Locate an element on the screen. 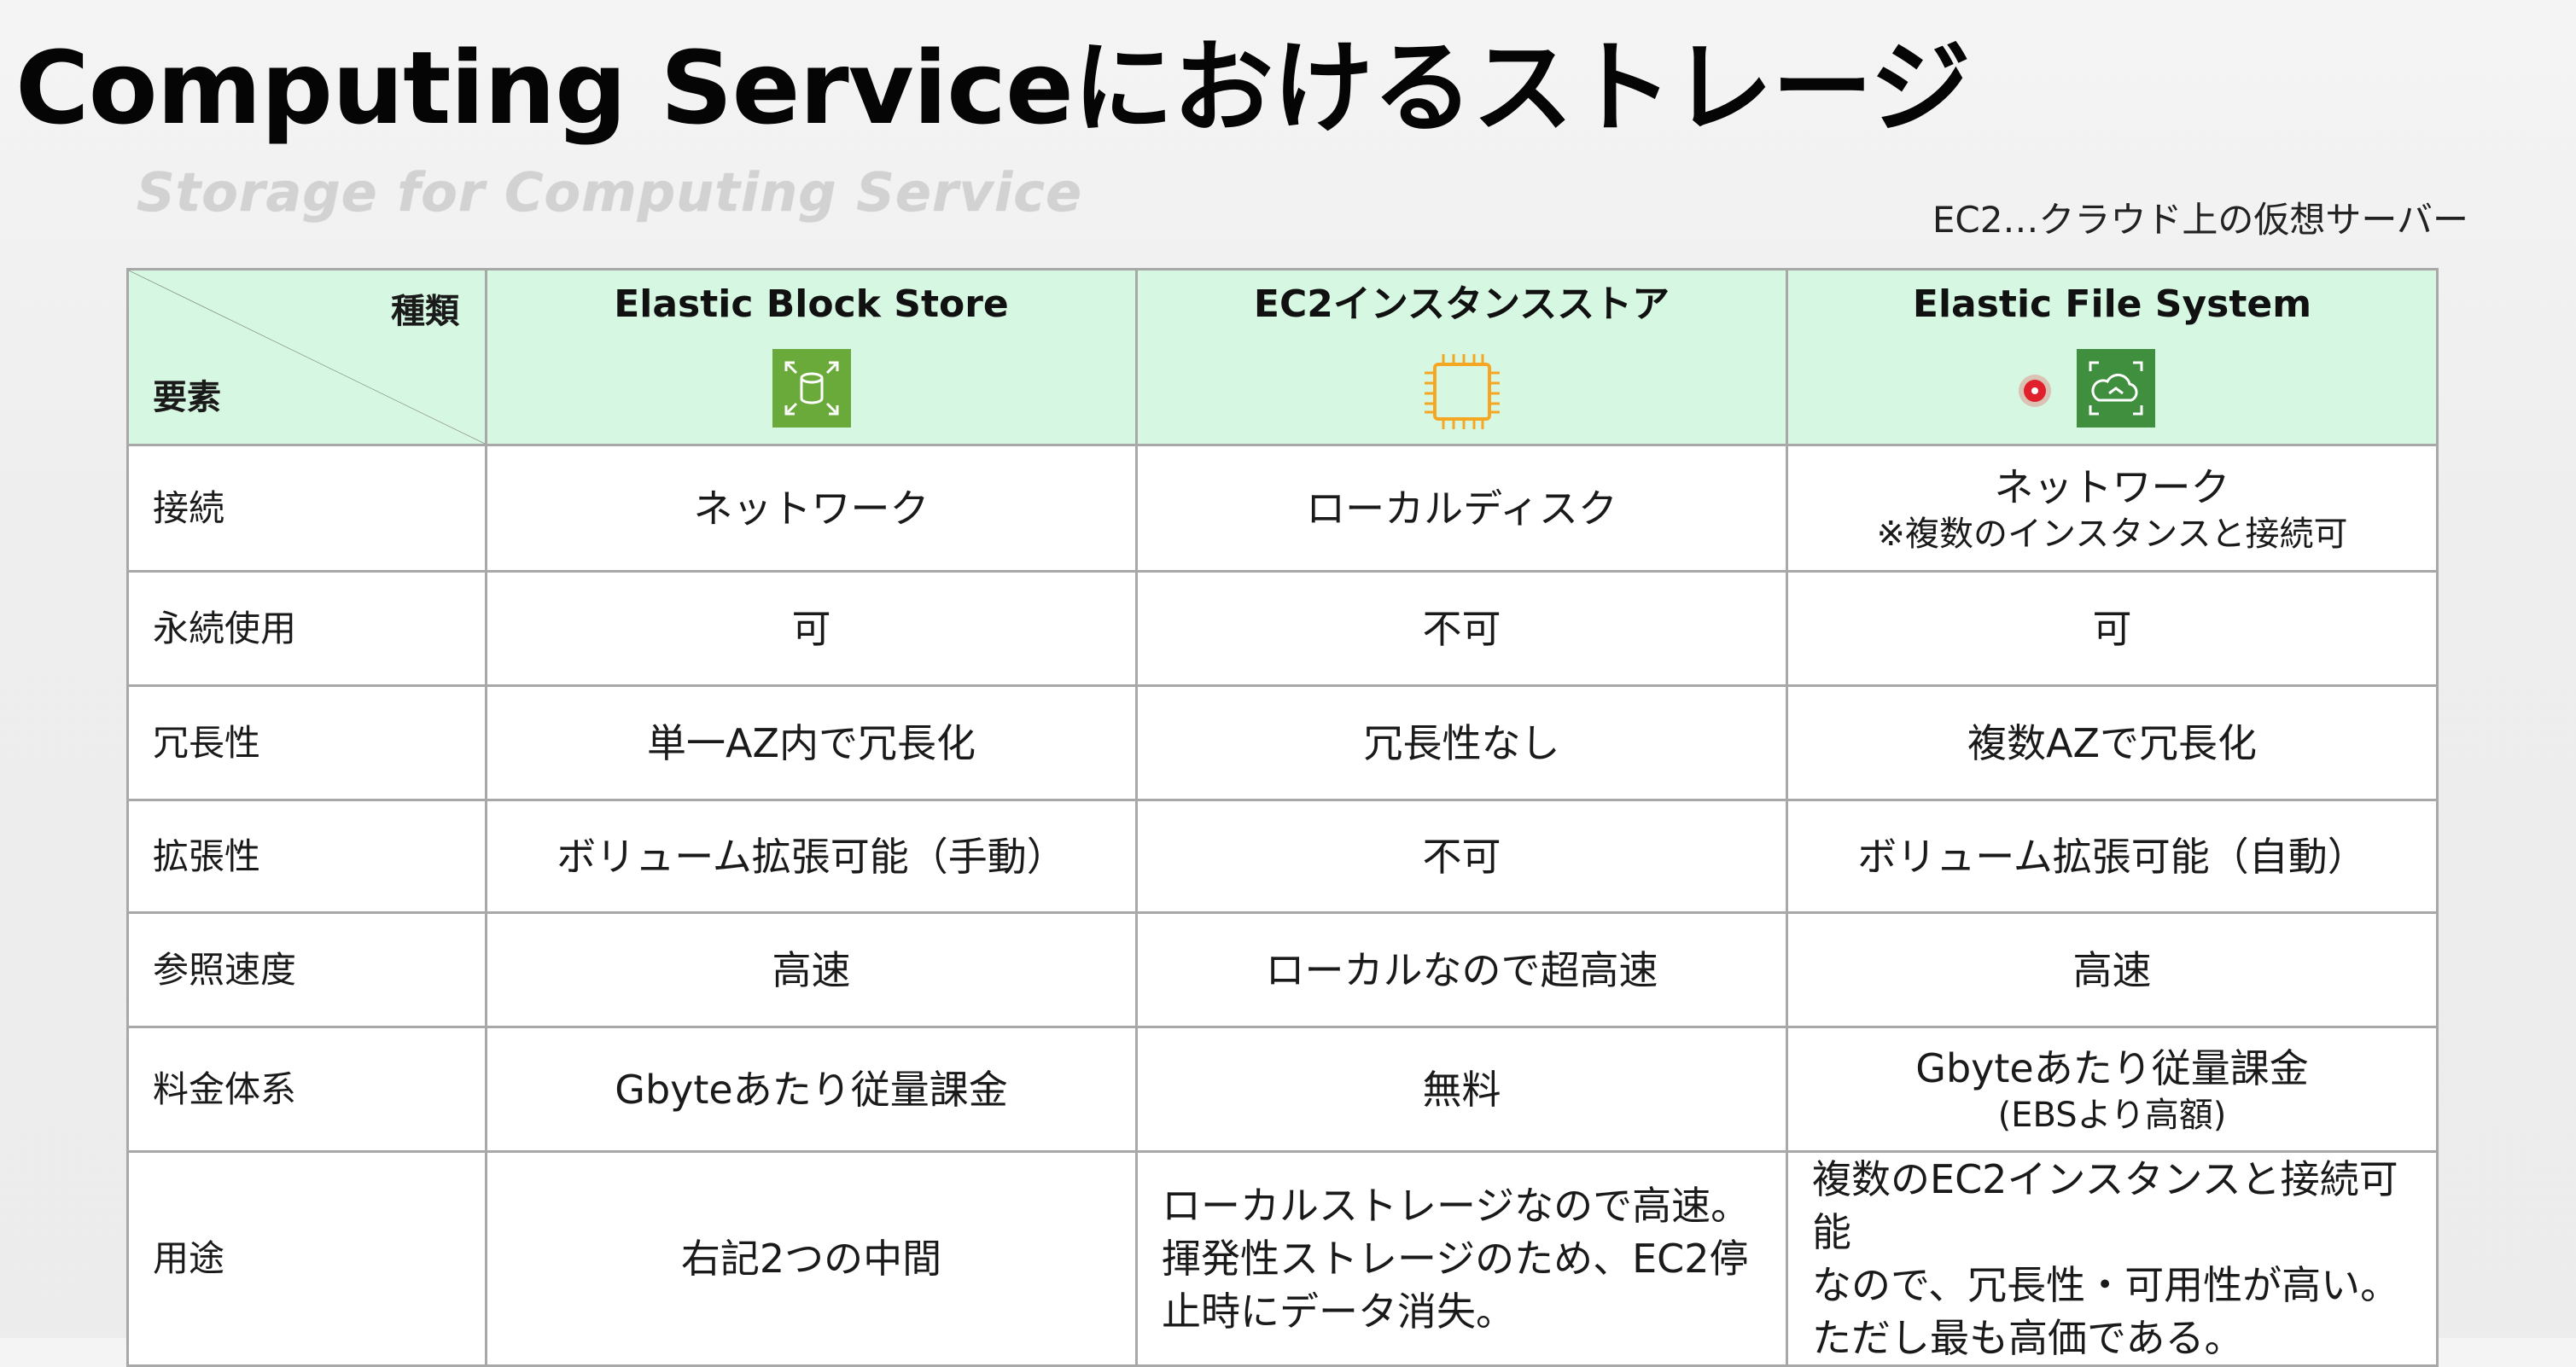 This screenshot has height=1367, width=2576. column-name: EC2インスタンスストア is located at coordinates (1461, 304).